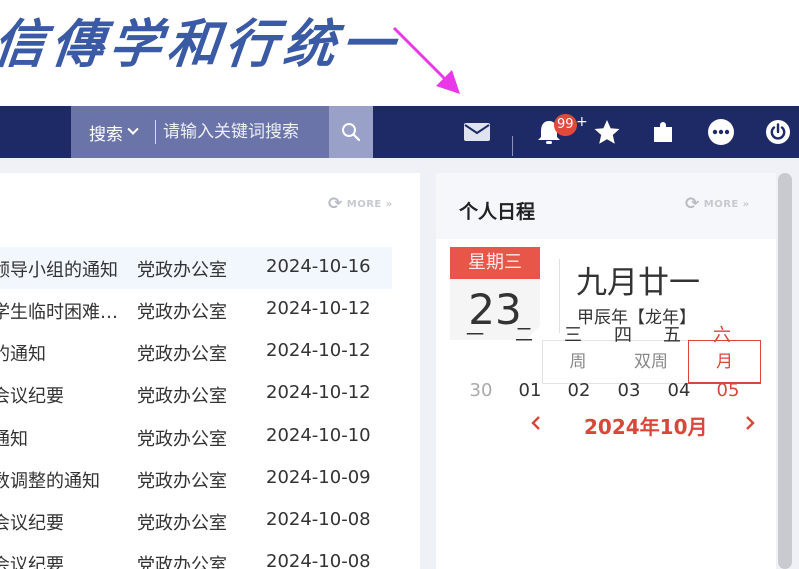  What do you see at coordinates (364, 204) in the screenshot?
I see `notice-more-label: MORE` at bounding box center [364, 204].